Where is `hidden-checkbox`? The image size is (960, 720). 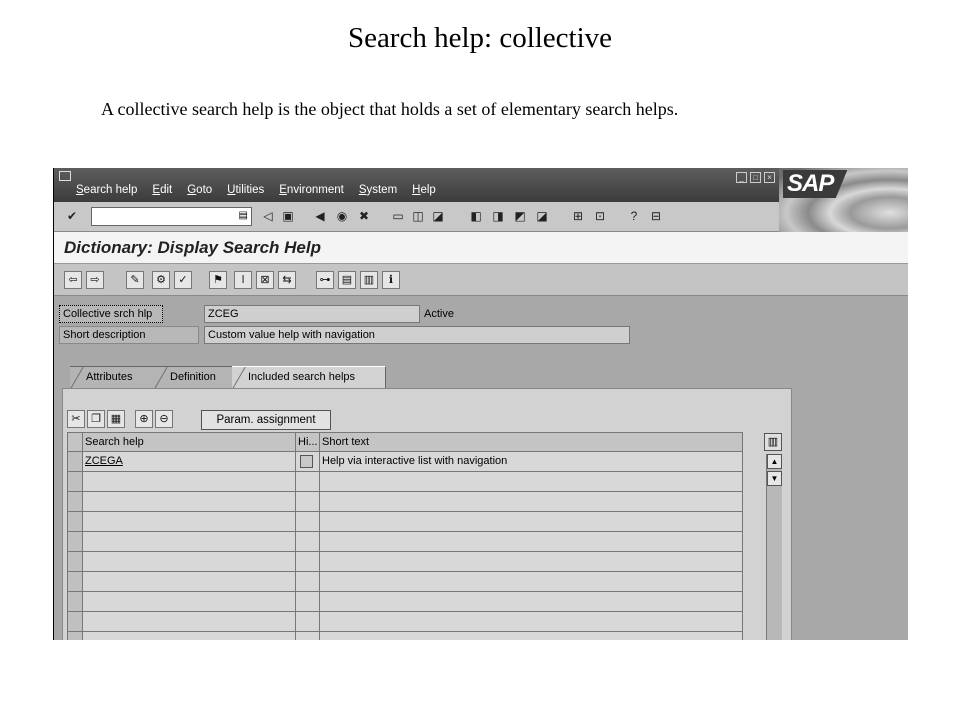 hidden-checkbox is located at coordinates (306, 461).